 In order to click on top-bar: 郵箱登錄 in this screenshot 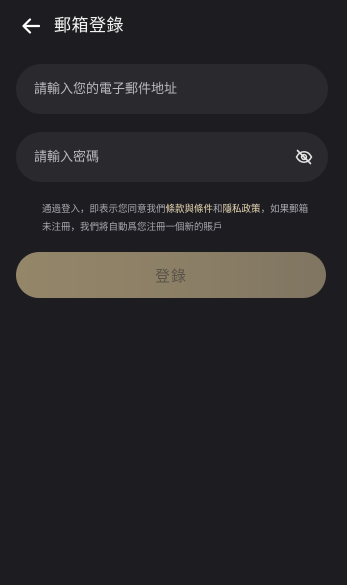, I will do `click(173, 26)`.